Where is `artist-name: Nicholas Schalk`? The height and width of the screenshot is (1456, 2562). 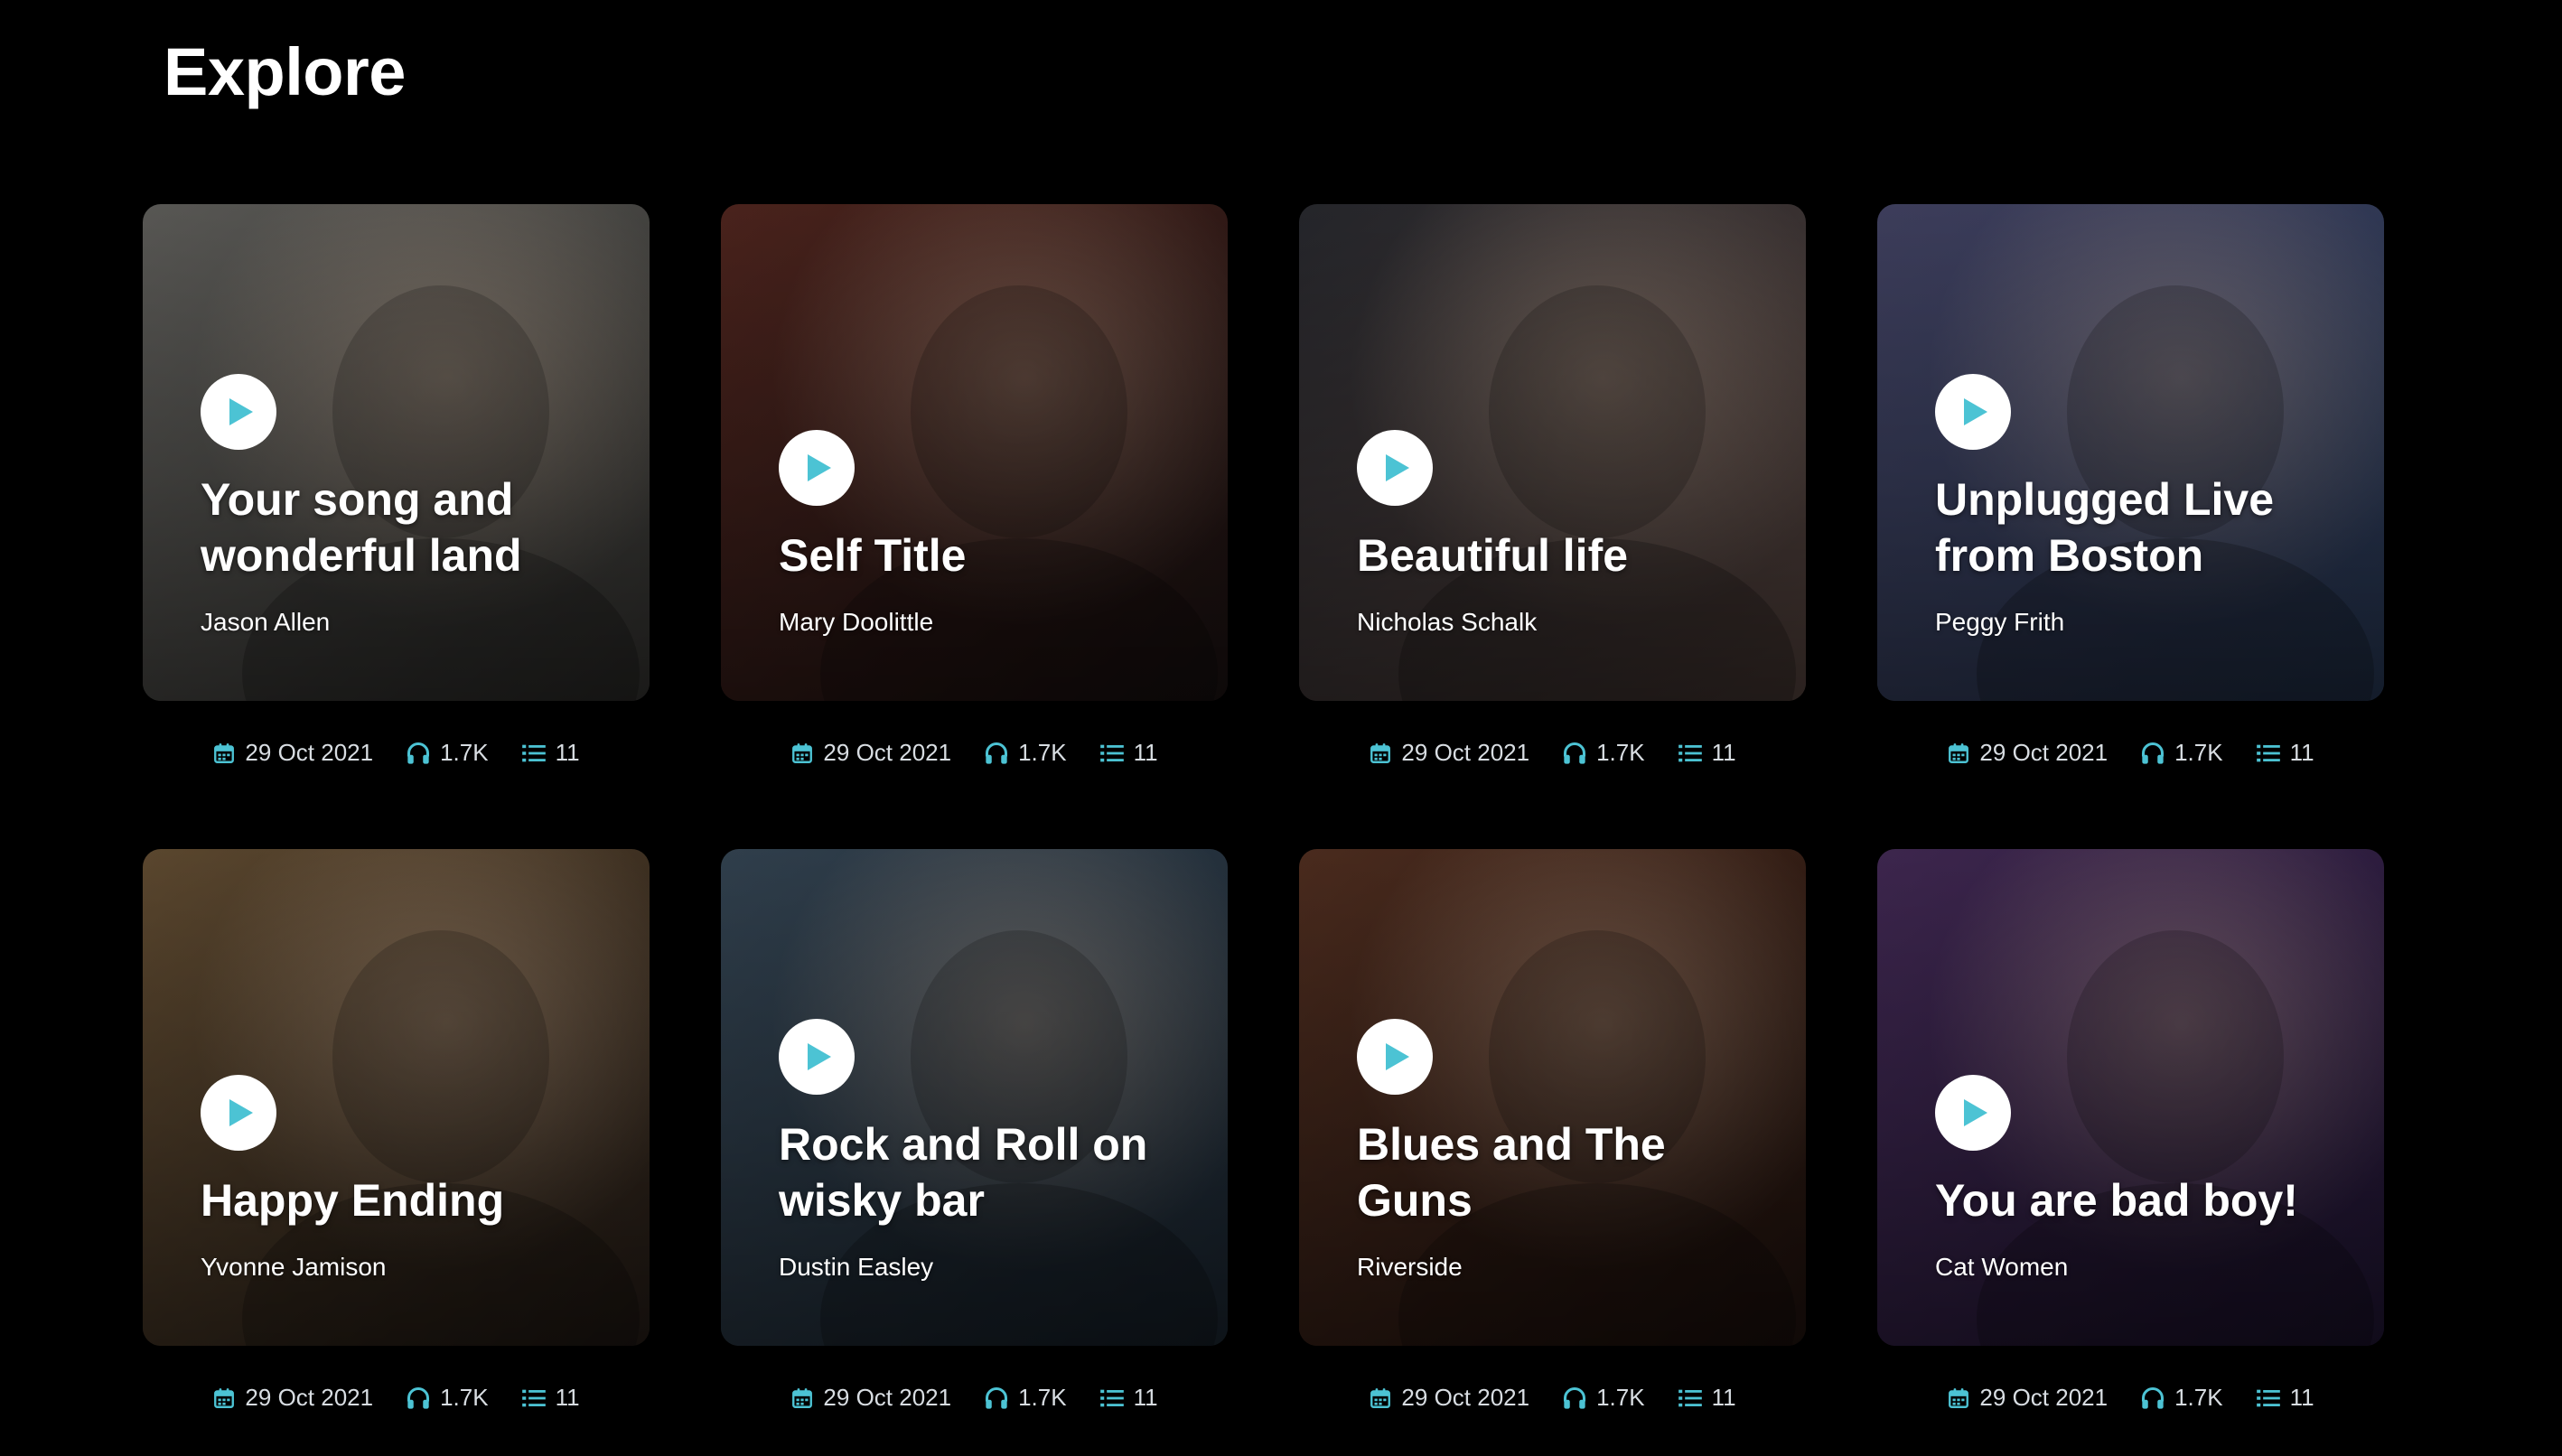 artist-name: Nicholas Schalk is located at coordinates (1447, 622).